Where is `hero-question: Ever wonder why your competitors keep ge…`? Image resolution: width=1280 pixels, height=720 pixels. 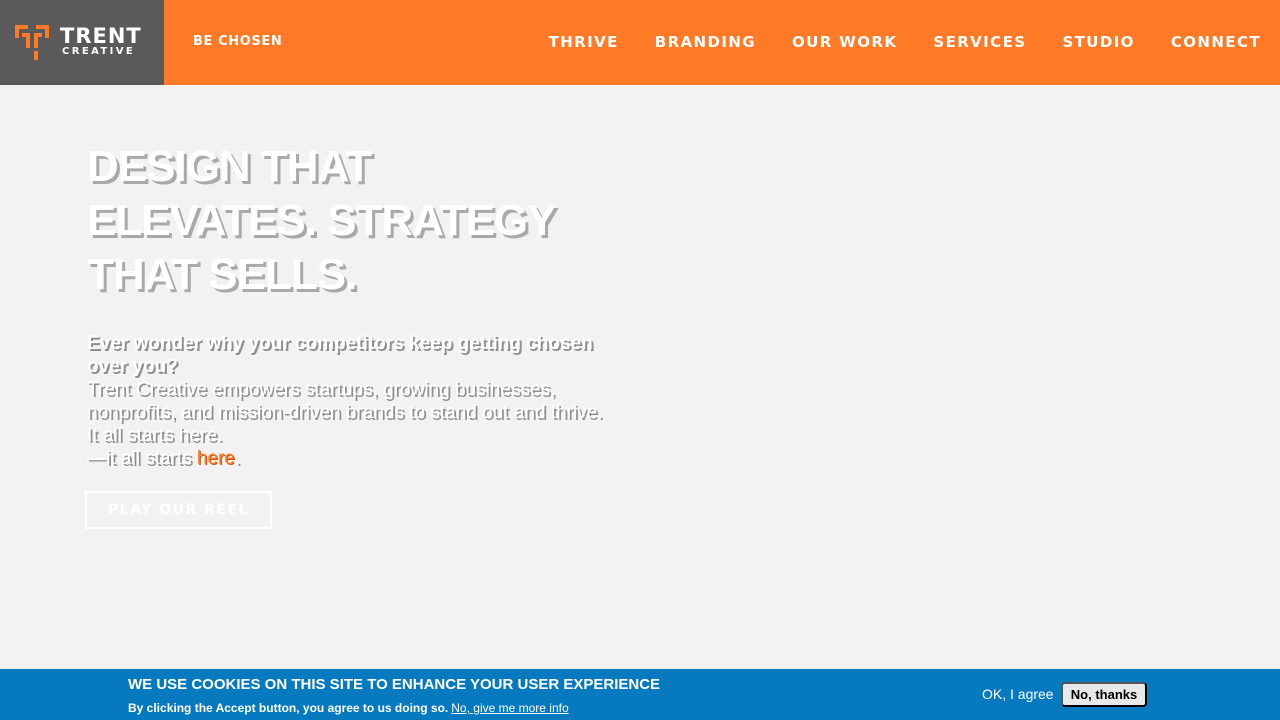
hero-question: Ever wonder why your competitors keep ge… is located at coordinates (340, 355).